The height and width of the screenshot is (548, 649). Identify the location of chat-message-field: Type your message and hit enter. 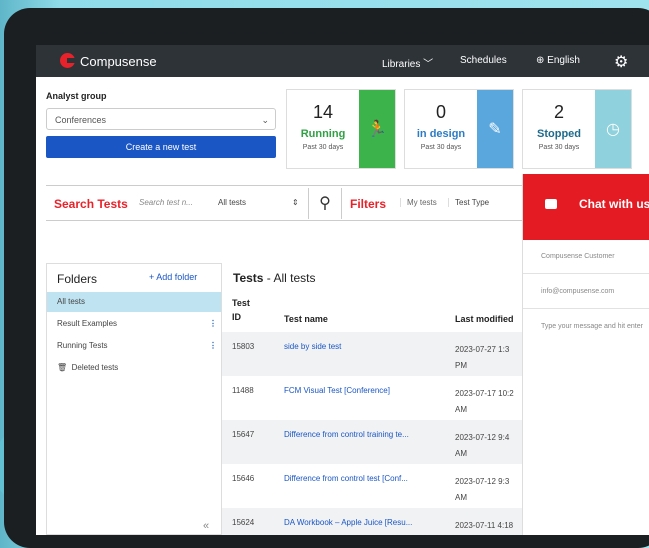
(586, 327).